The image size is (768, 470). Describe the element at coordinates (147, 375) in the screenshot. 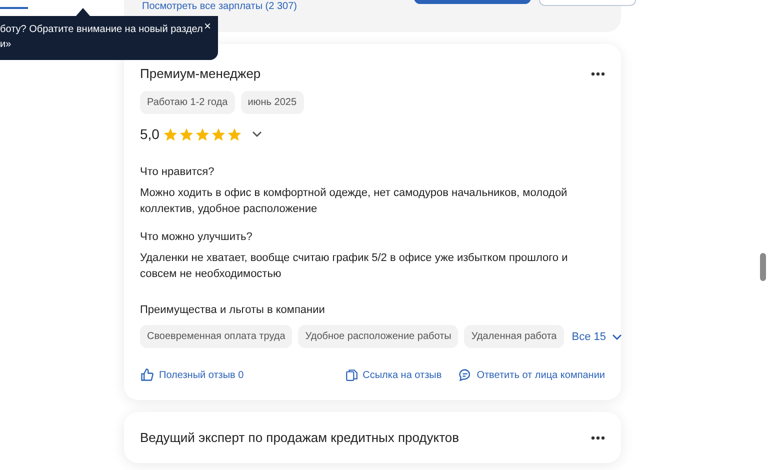

I see `thumbs-up-icon` at that location.